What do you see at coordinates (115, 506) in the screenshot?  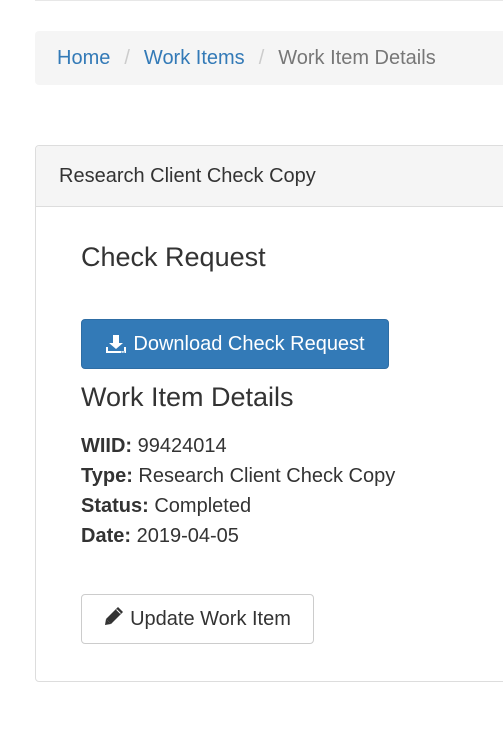 I see `detail-label: Status:` at bounding box center [115, 506].